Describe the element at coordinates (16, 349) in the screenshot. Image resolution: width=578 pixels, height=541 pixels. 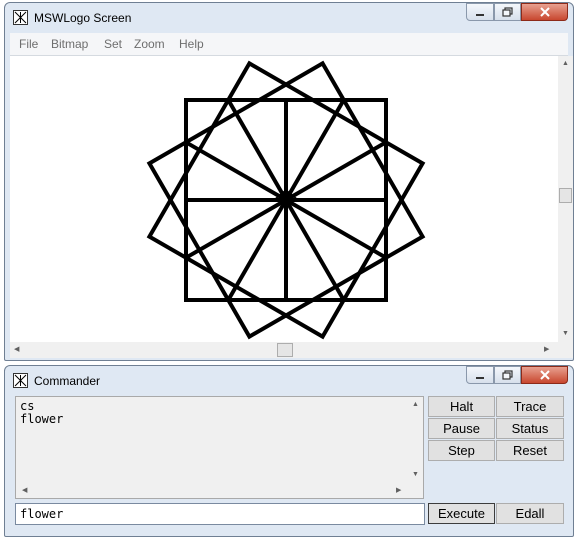
I see `scroll-left-arrow-icon: ◀` at that location.